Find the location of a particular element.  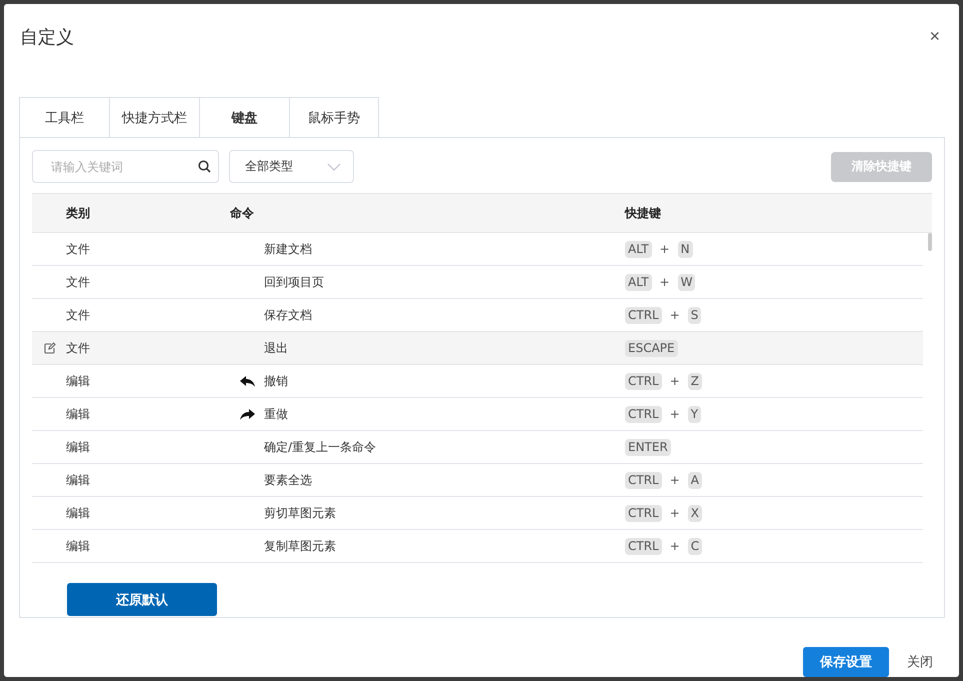

type-dropdown: 全部类型 is located at coordinates (291, 167).